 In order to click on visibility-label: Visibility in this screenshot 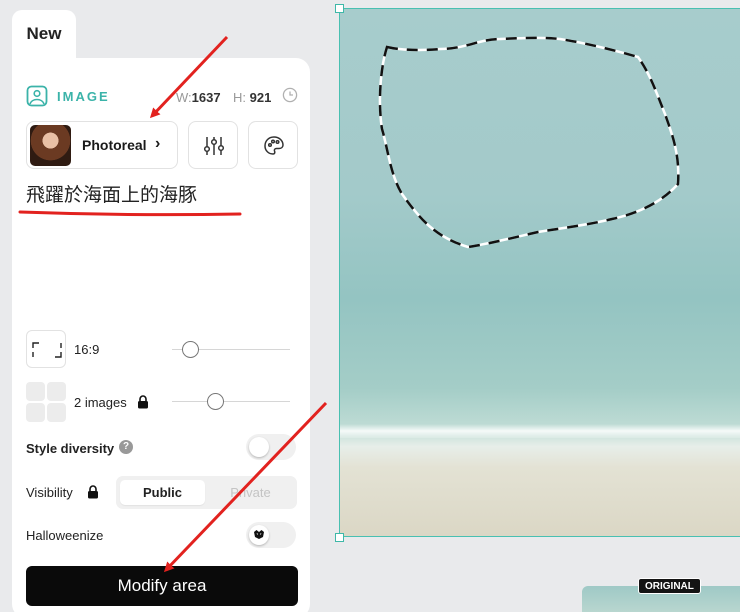, I will do `click(49, 492)`.